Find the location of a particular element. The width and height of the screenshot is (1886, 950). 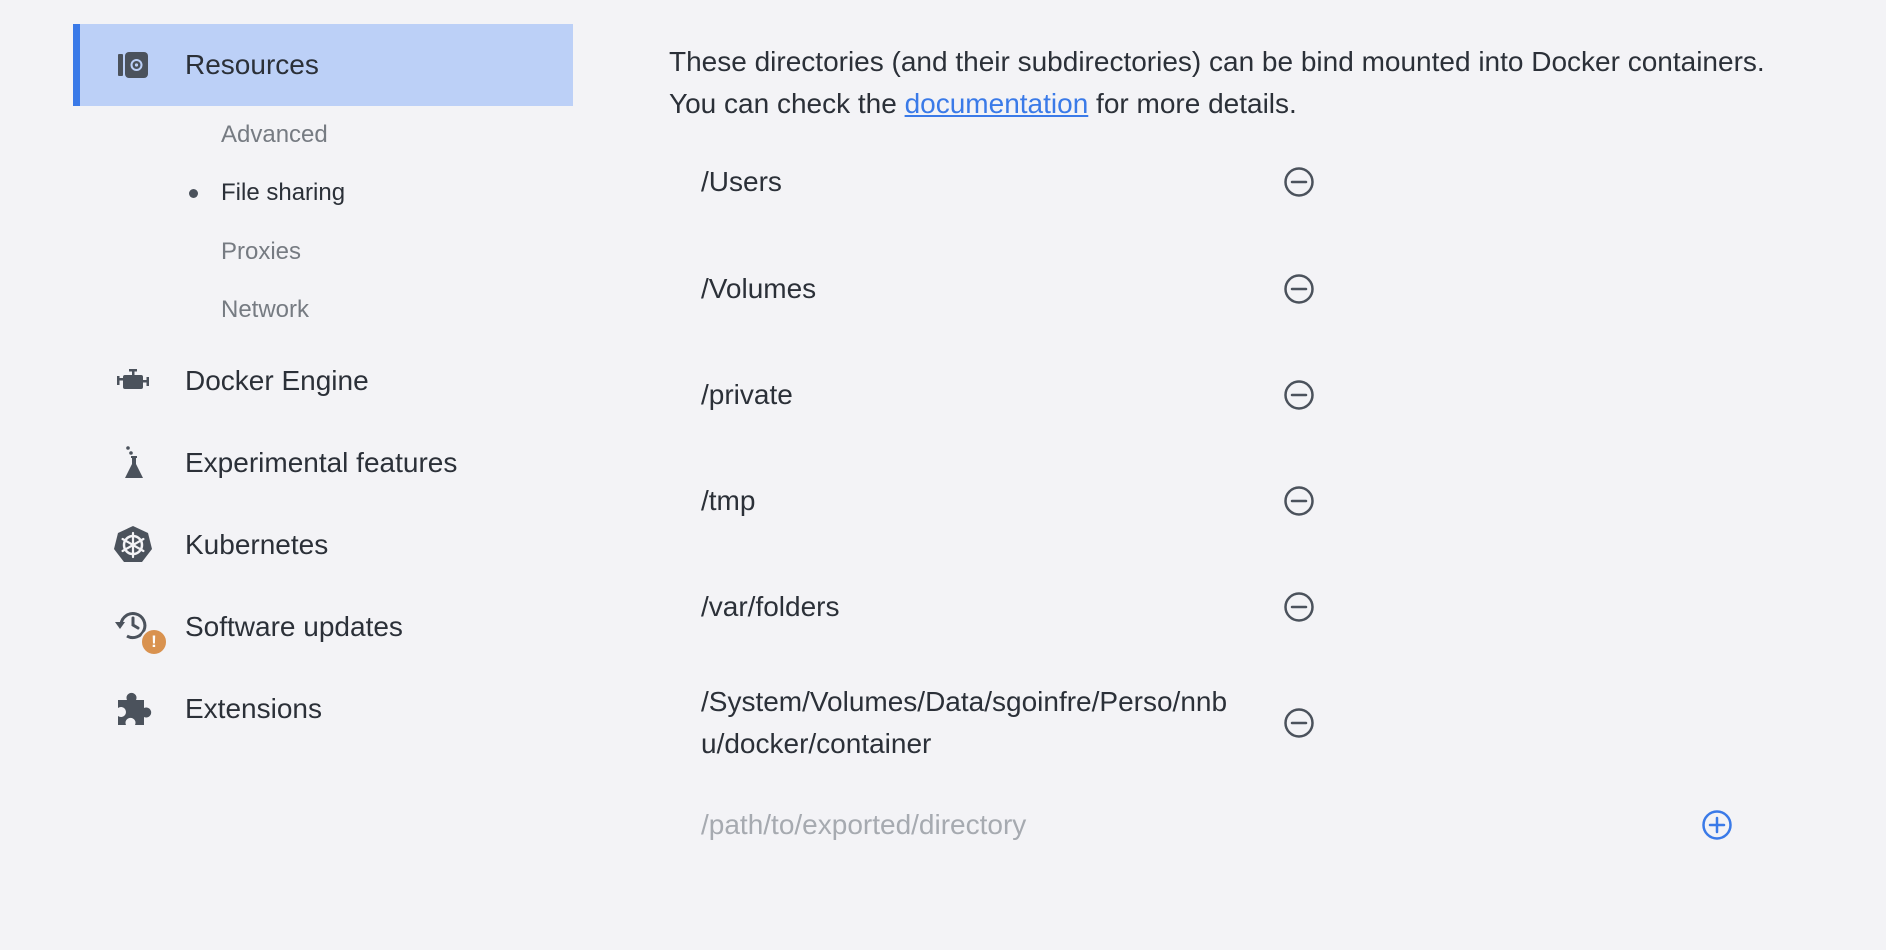

sidebar-item-label: Docker Engine is located at coordinates (277, 380).